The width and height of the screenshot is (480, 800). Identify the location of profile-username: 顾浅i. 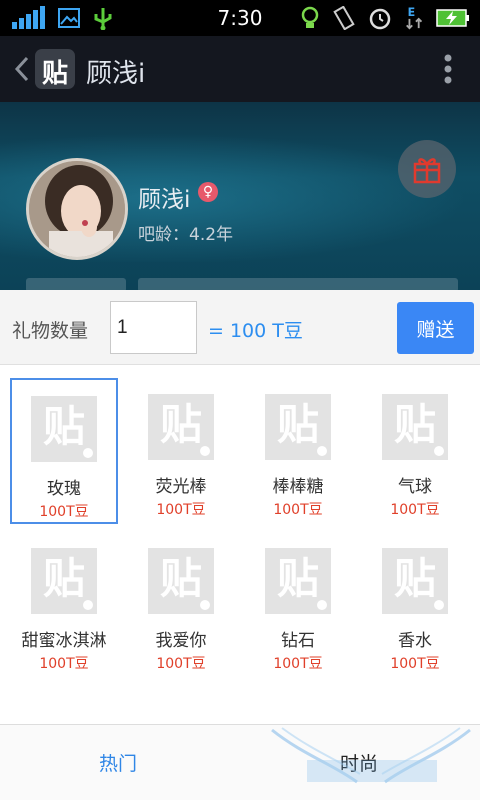
(164, 200).